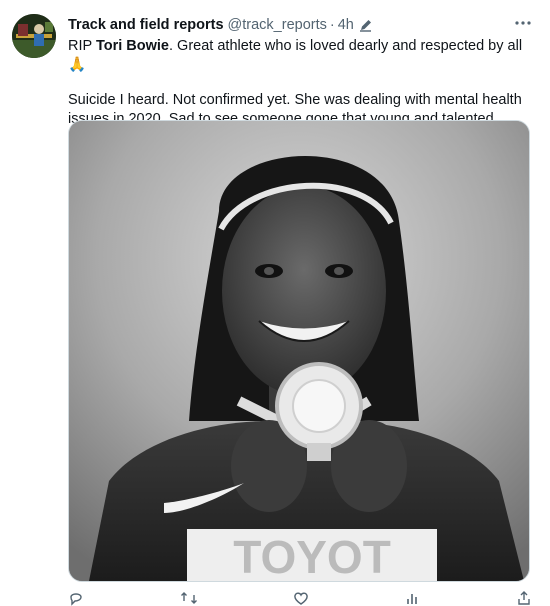 Image resolution: width=550 pixels, height=606 pixels. I want to click on reply-icon, so click(76, 599).